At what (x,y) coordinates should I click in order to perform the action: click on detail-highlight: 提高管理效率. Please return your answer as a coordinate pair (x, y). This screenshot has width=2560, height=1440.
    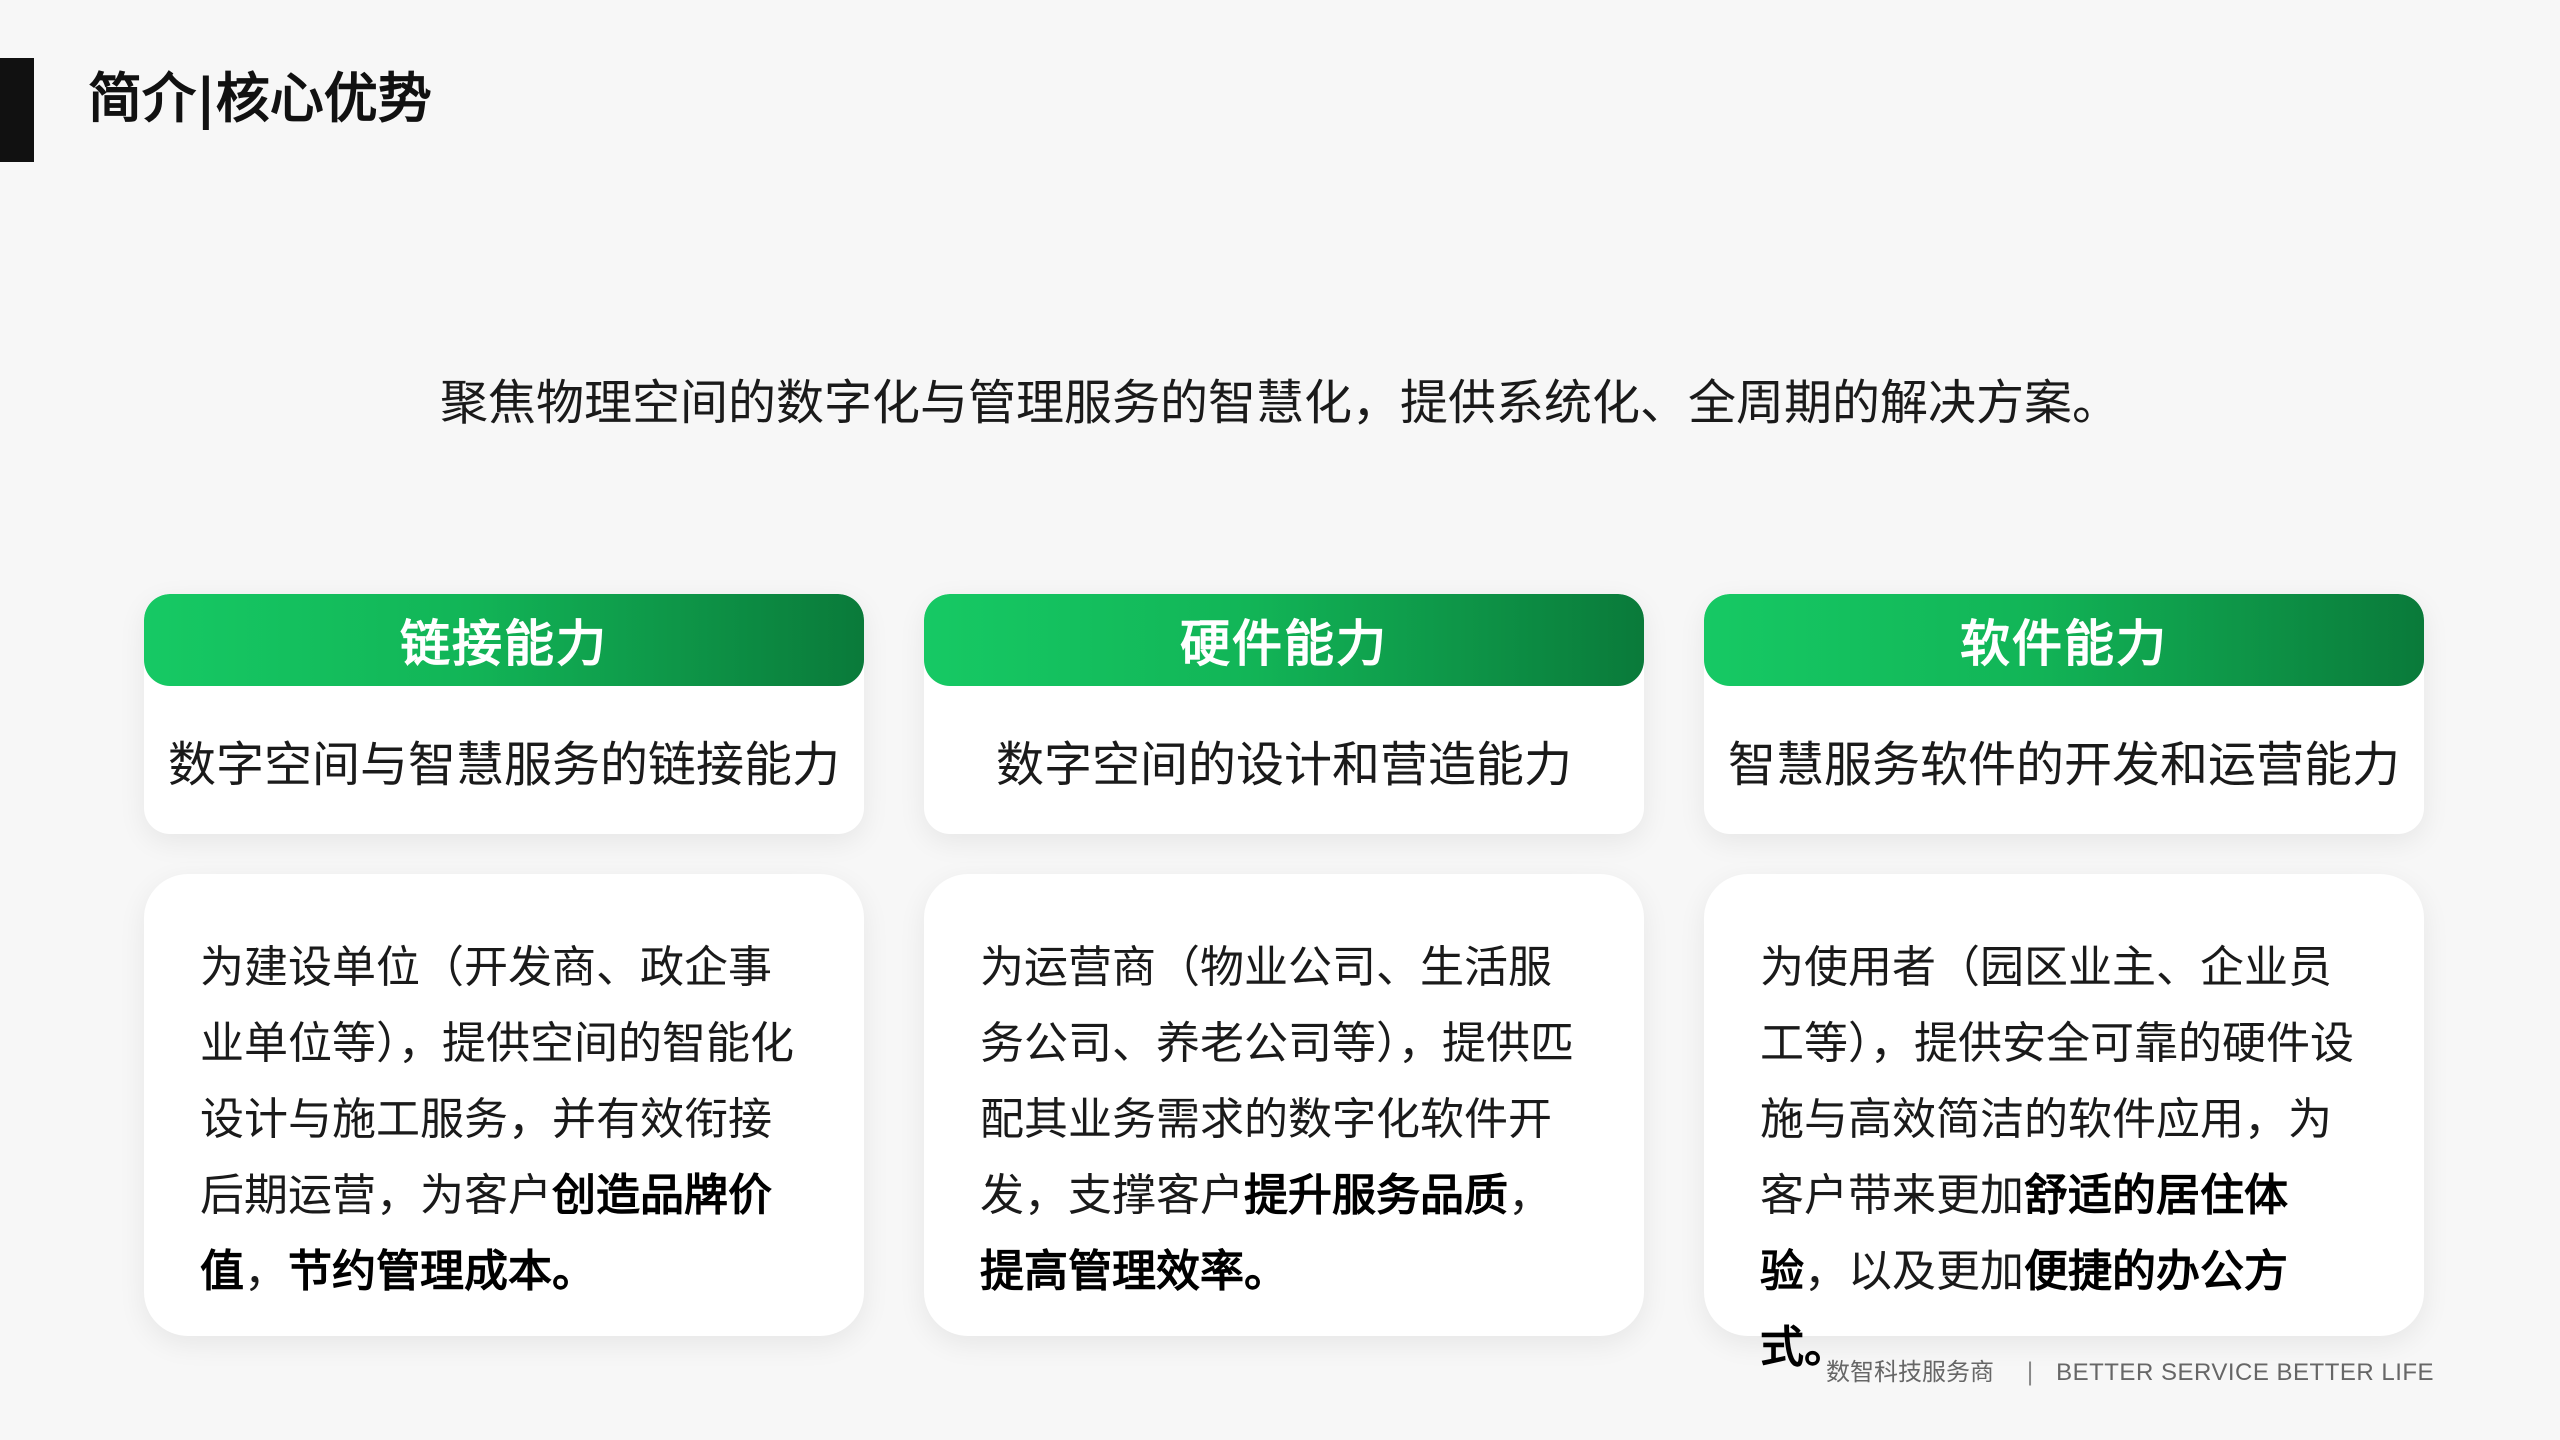
    Looking at the image, I should click on (1112, 1271).